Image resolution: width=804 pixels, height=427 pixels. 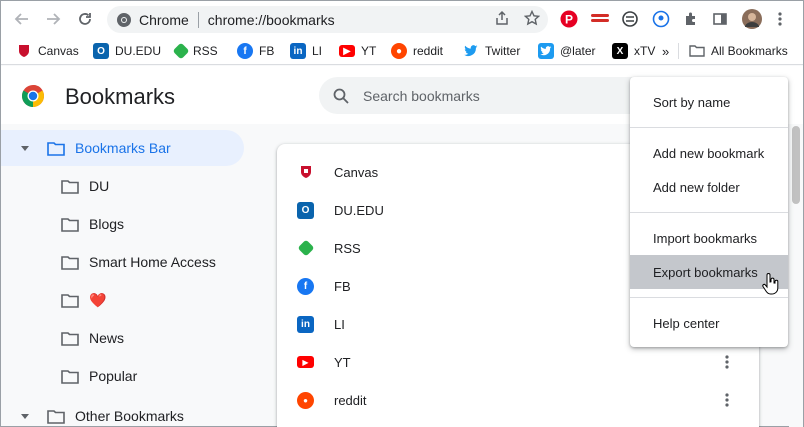 What do you see at coordinates (709, 153) in the screenshot?
I see `menu-item-add-new-bookmark: Add new bookmark` at bounding box center [709, 153].